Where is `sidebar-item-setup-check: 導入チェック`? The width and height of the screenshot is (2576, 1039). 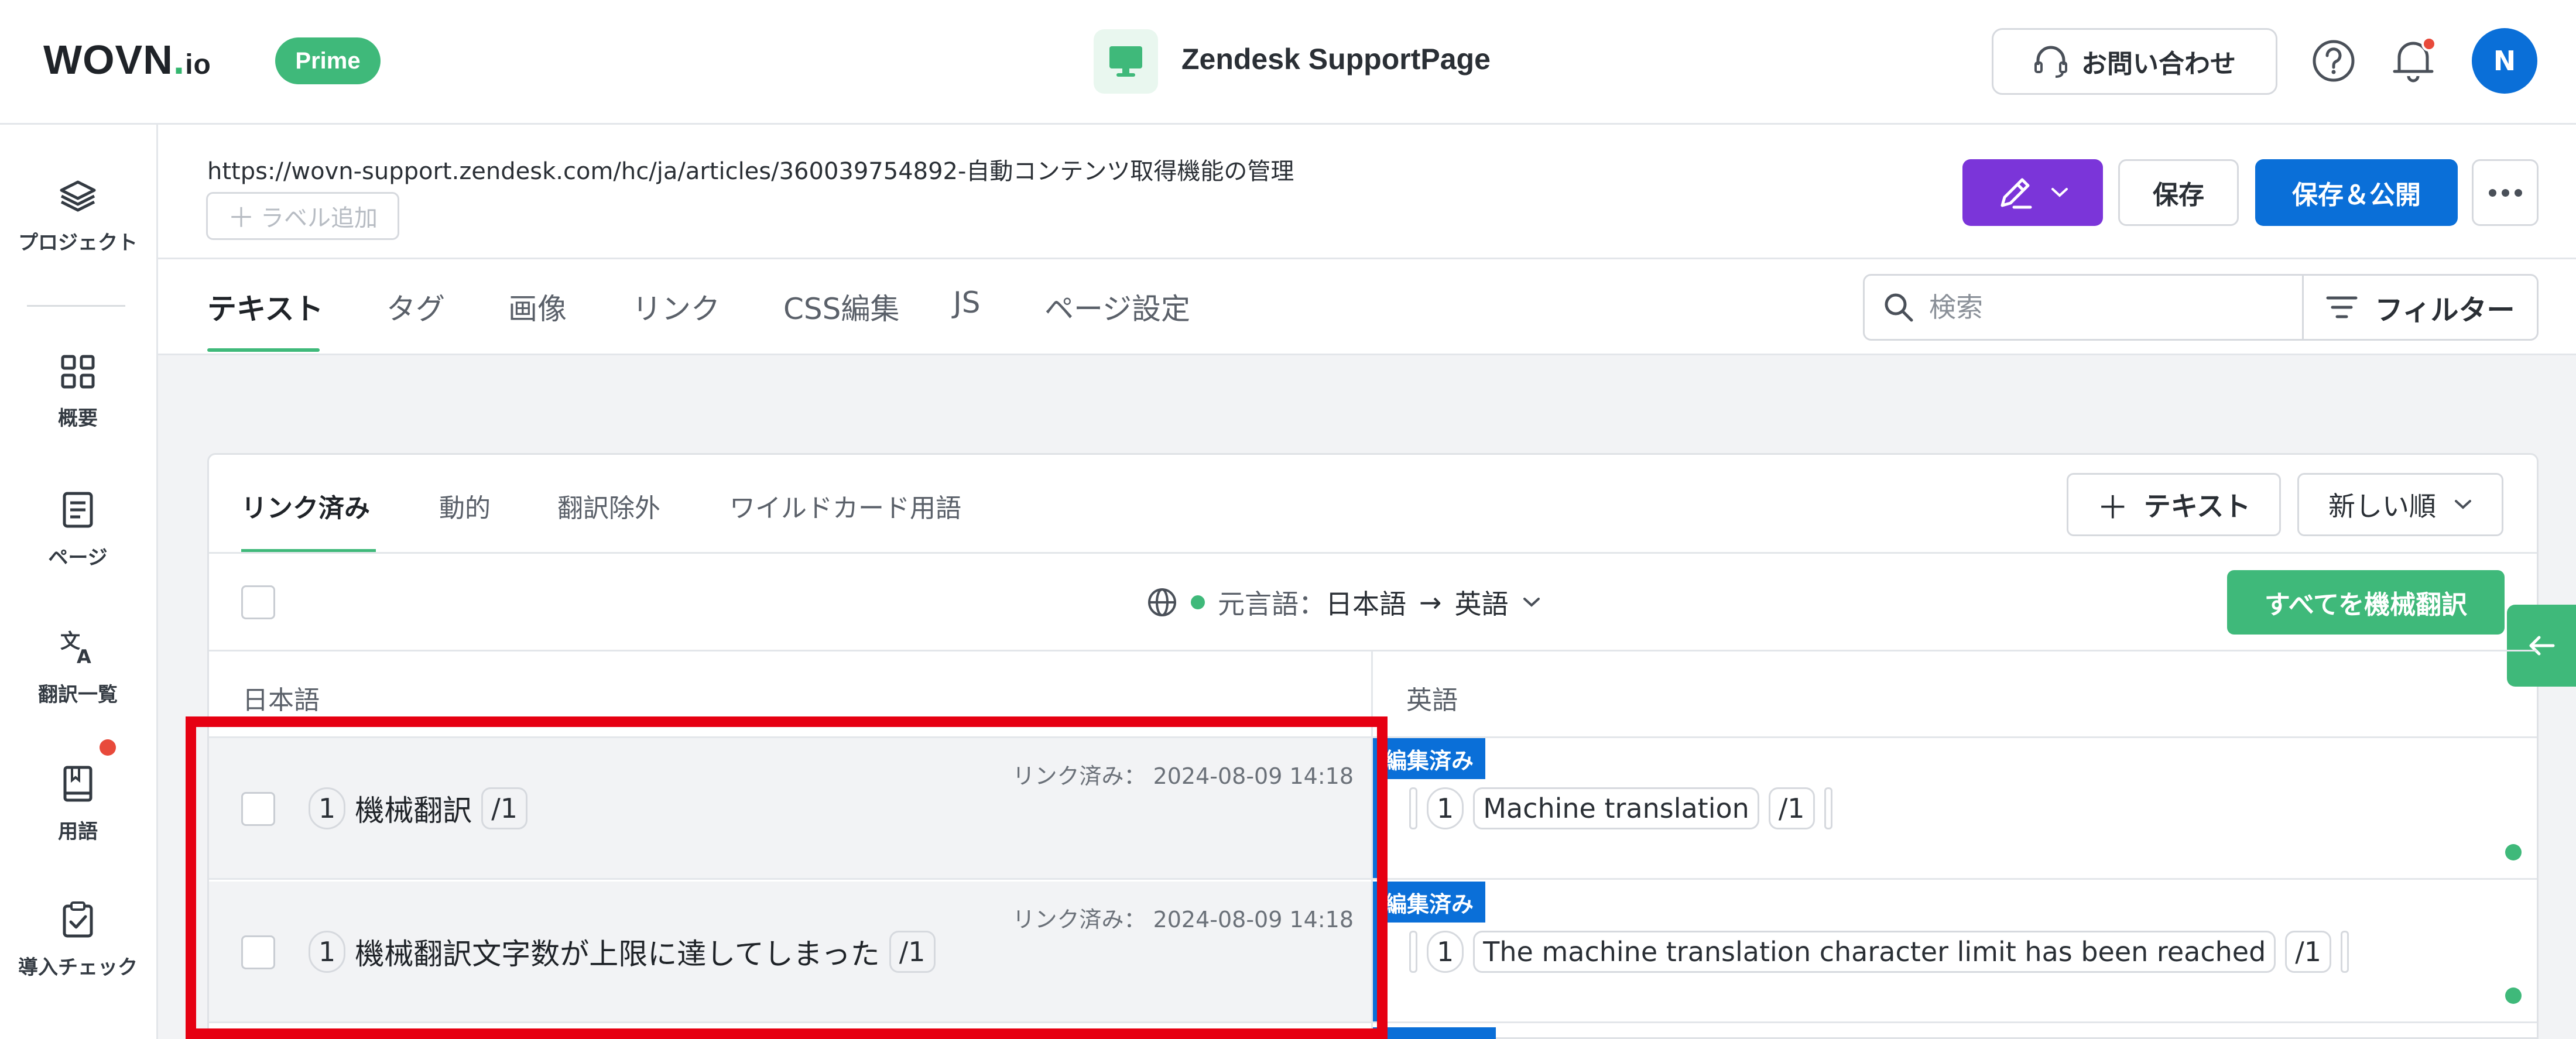
sidebar-item-setup-check: 導入チェック is located at coordinates (78, 941).